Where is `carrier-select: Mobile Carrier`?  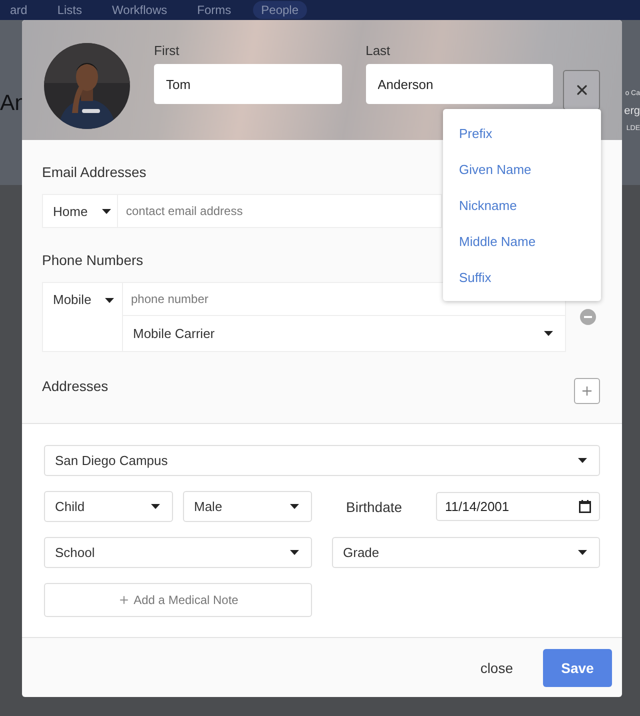
carrier-select: Mobile Carrier is located at coordinates (344, 334).